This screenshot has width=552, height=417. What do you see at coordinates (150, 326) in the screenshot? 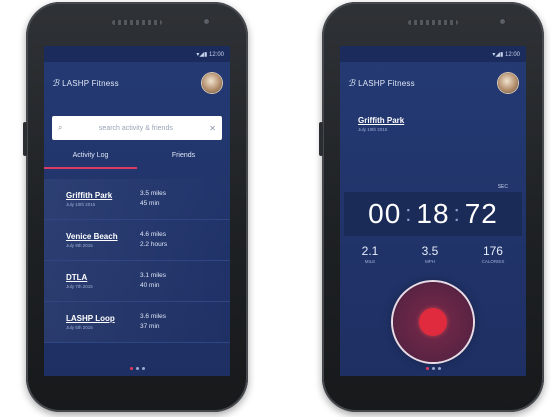
I see `activity-duration: 37 min` at bounding box center [150, 326].